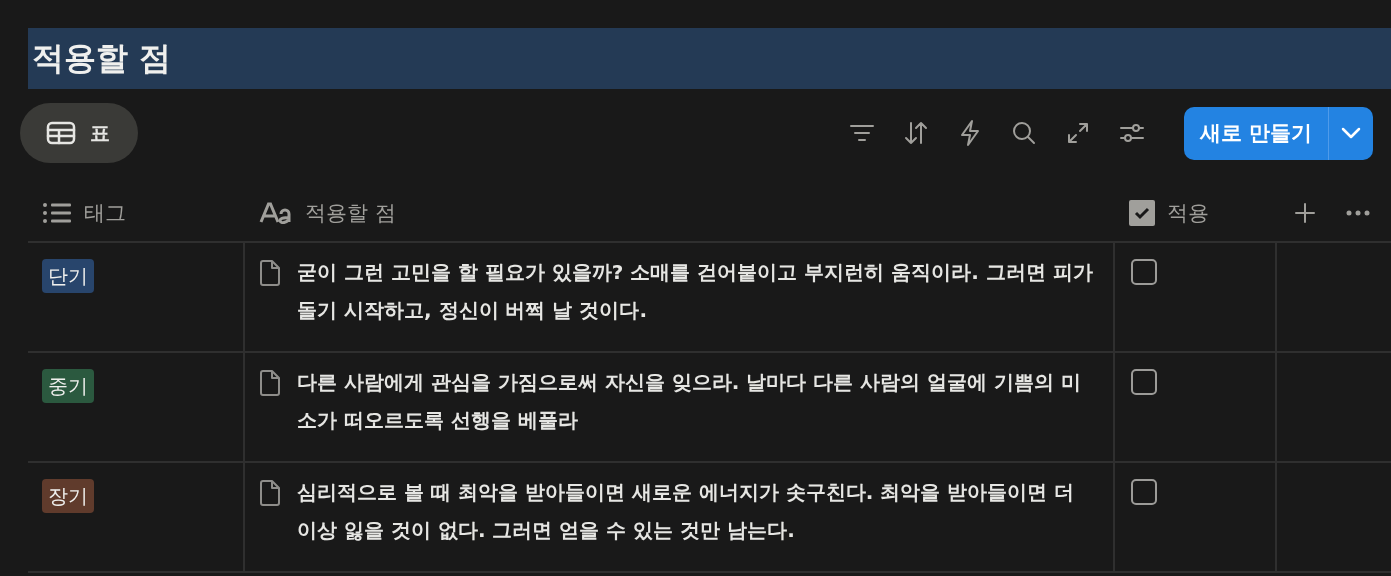  Describe the element at coordinates (68, 496) in the screenshot. I see `tag: 장기` at that location.